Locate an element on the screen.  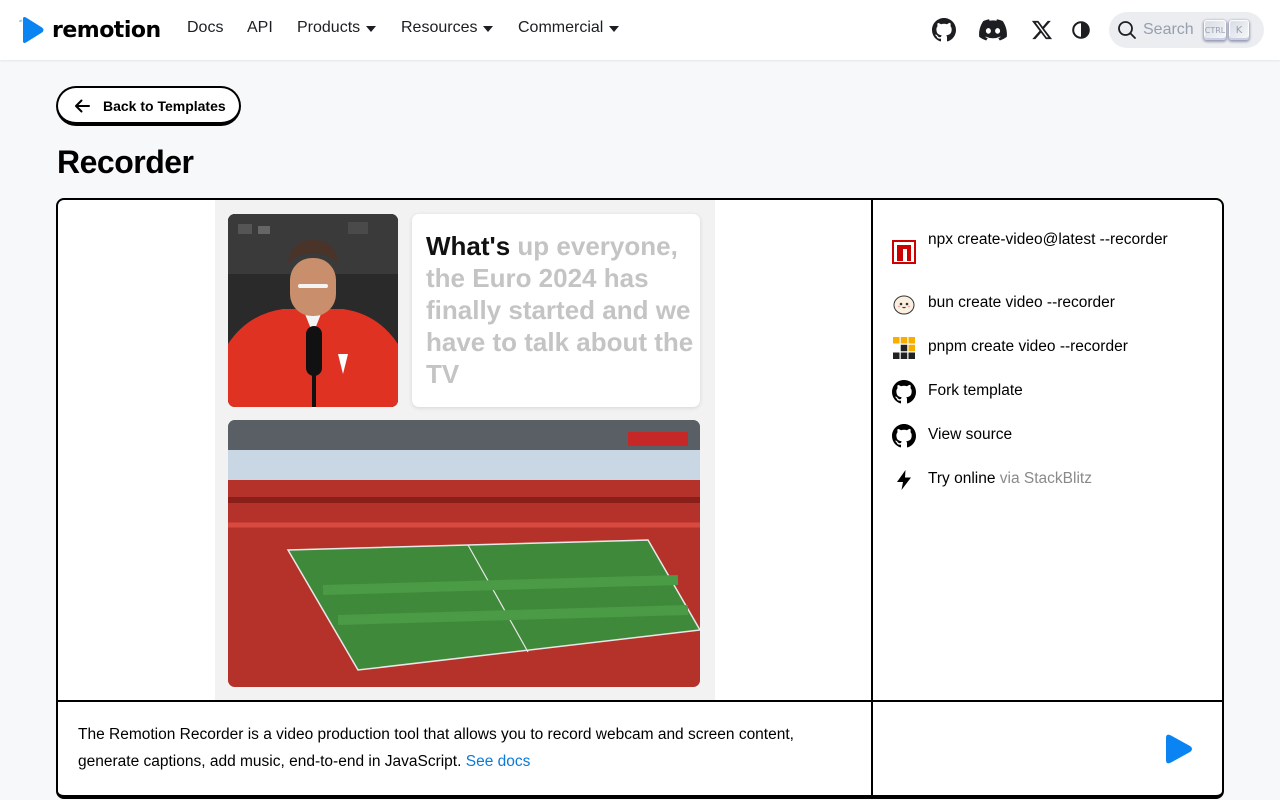
kbd-k: K is located at coordinates (1239, 30).